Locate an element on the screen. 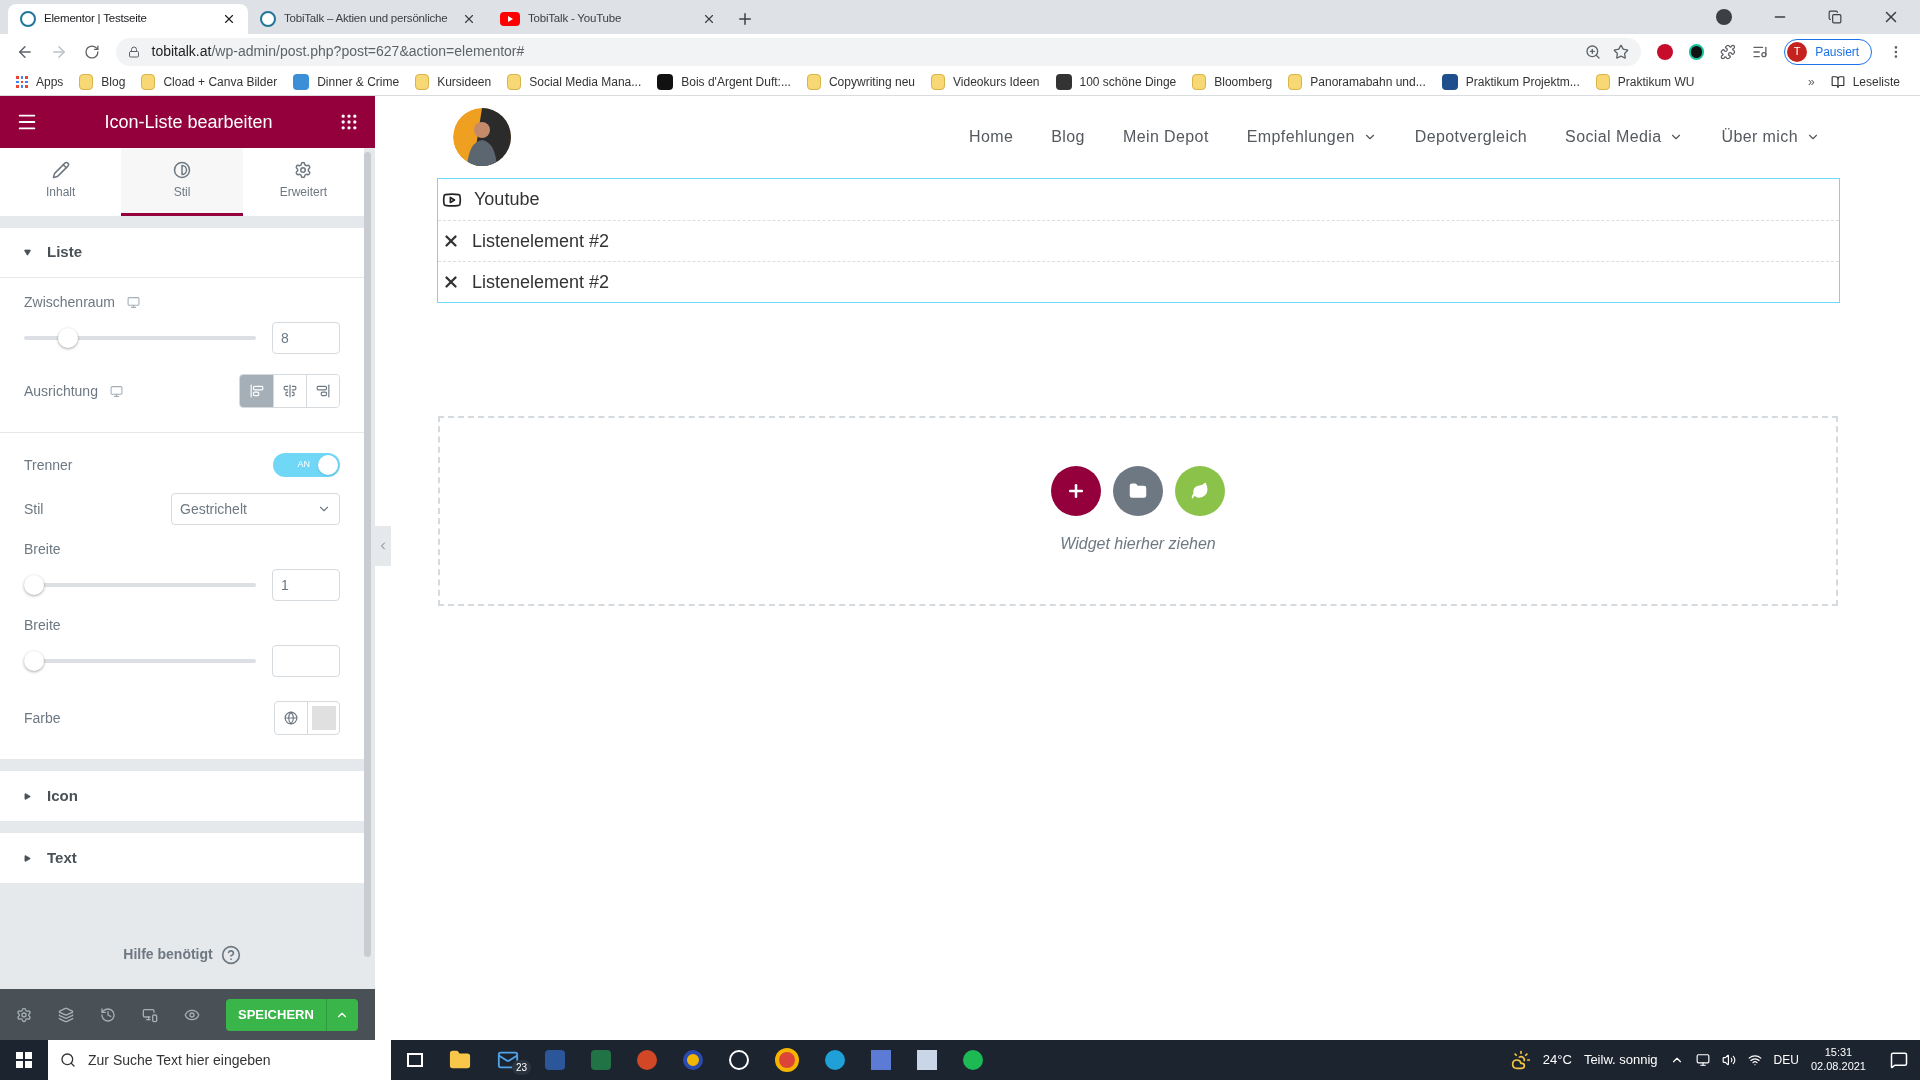 Image resolution: width=1920 pixels, height=1080 pixels. style-select: Gestrichelt is located at coordinates (255, 509).